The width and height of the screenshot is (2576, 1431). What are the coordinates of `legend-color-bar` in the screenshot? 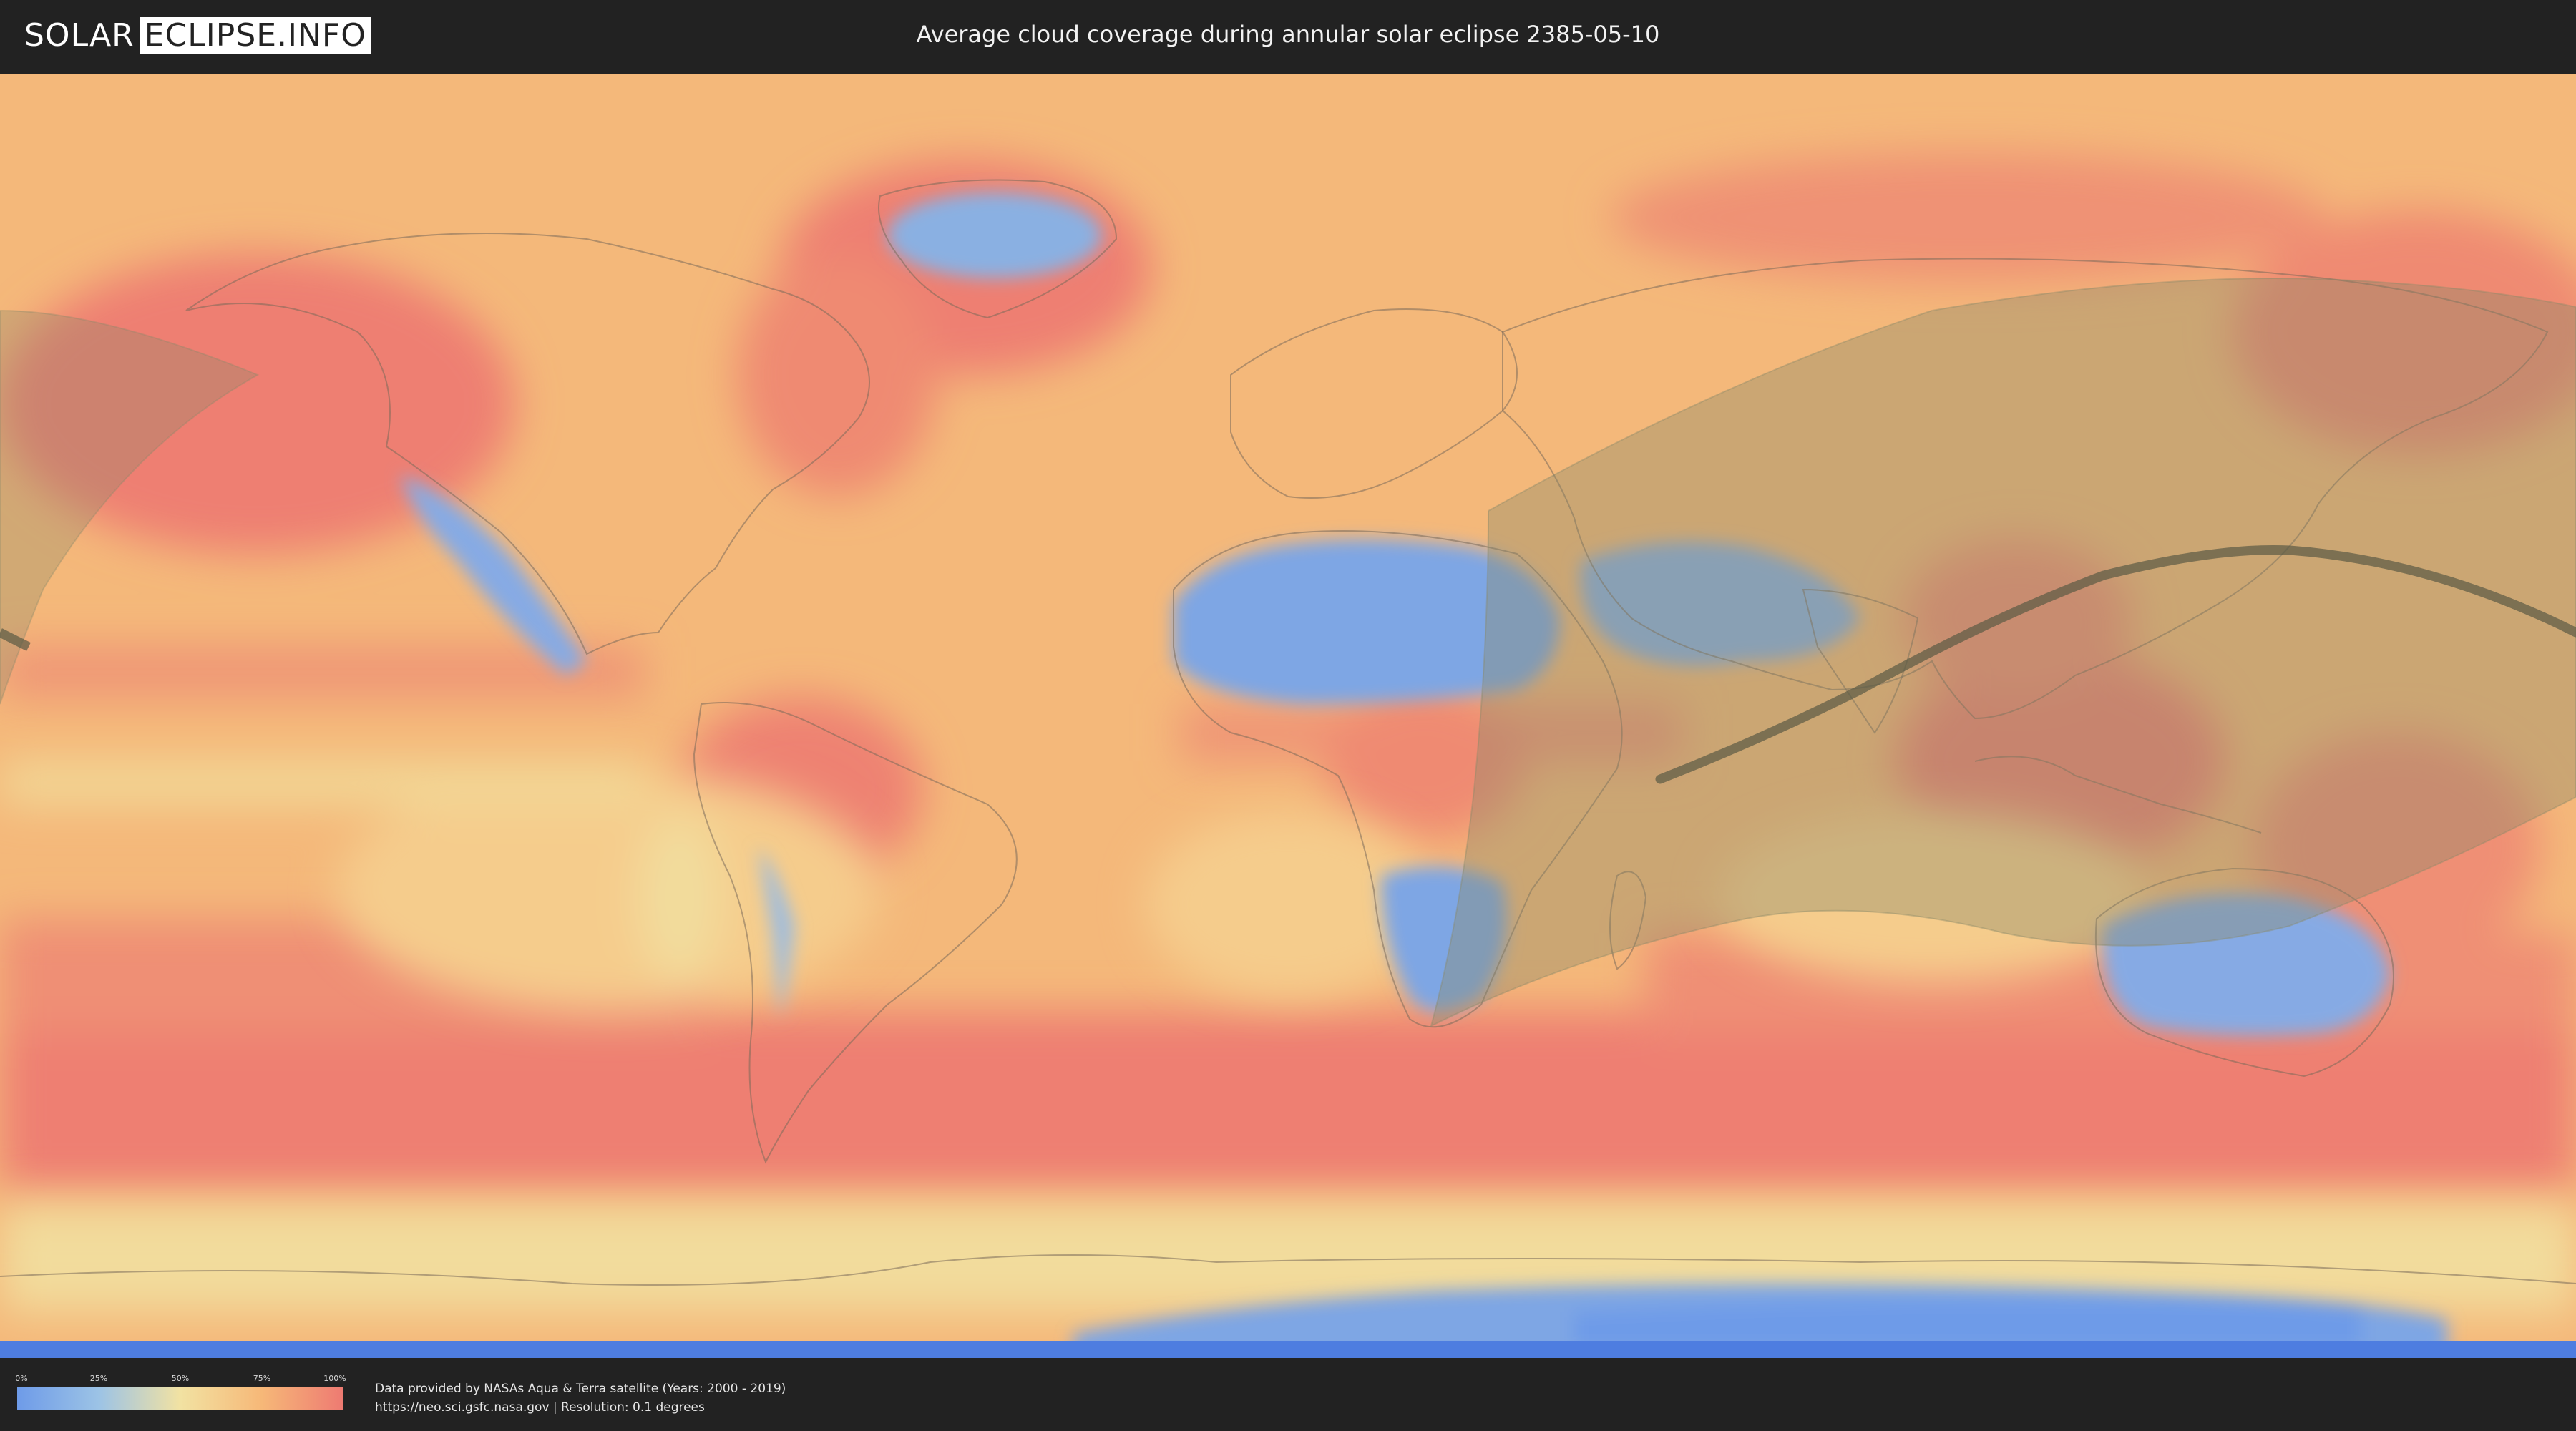 It's located at (180, 1398).